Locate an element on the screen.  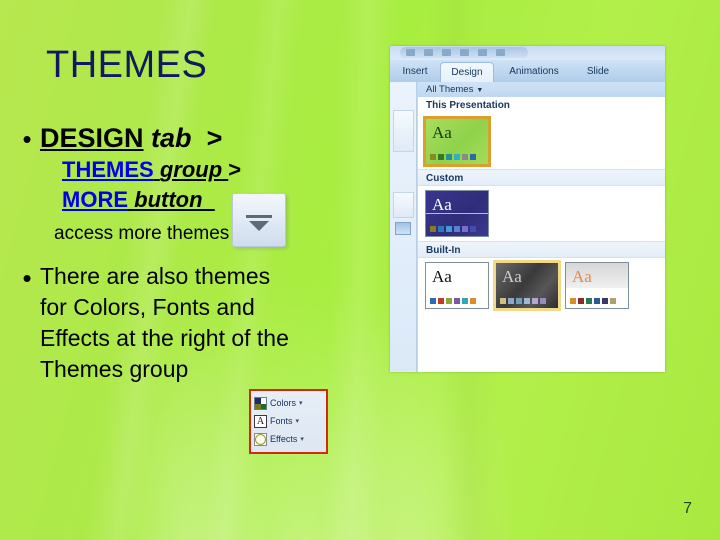
effects-row: Effects ▾ is located at coordinates (289, 439).